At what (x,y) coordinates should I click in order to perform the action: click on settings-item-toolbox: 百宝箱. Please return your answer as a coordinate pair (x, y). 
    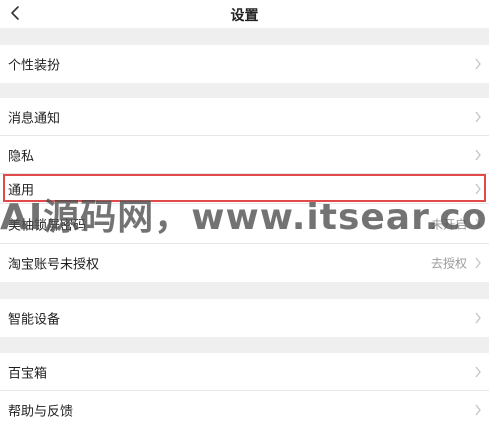
    Looking at the image, I should click on (244, 372).